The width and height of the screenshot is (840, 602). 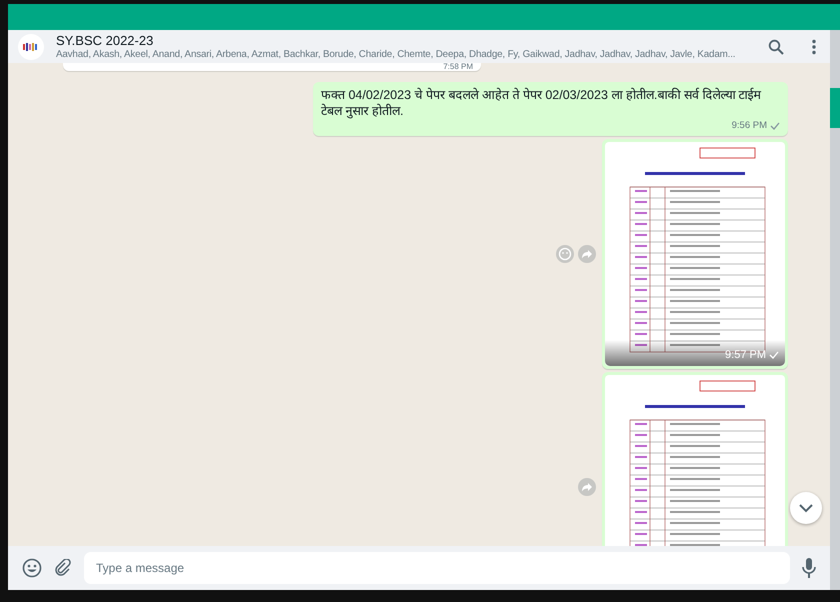 What do you see at coordinates (749, 126) in the screenshot?
I see `message-time: 9:56 PM` at bounding box center [749, 126].